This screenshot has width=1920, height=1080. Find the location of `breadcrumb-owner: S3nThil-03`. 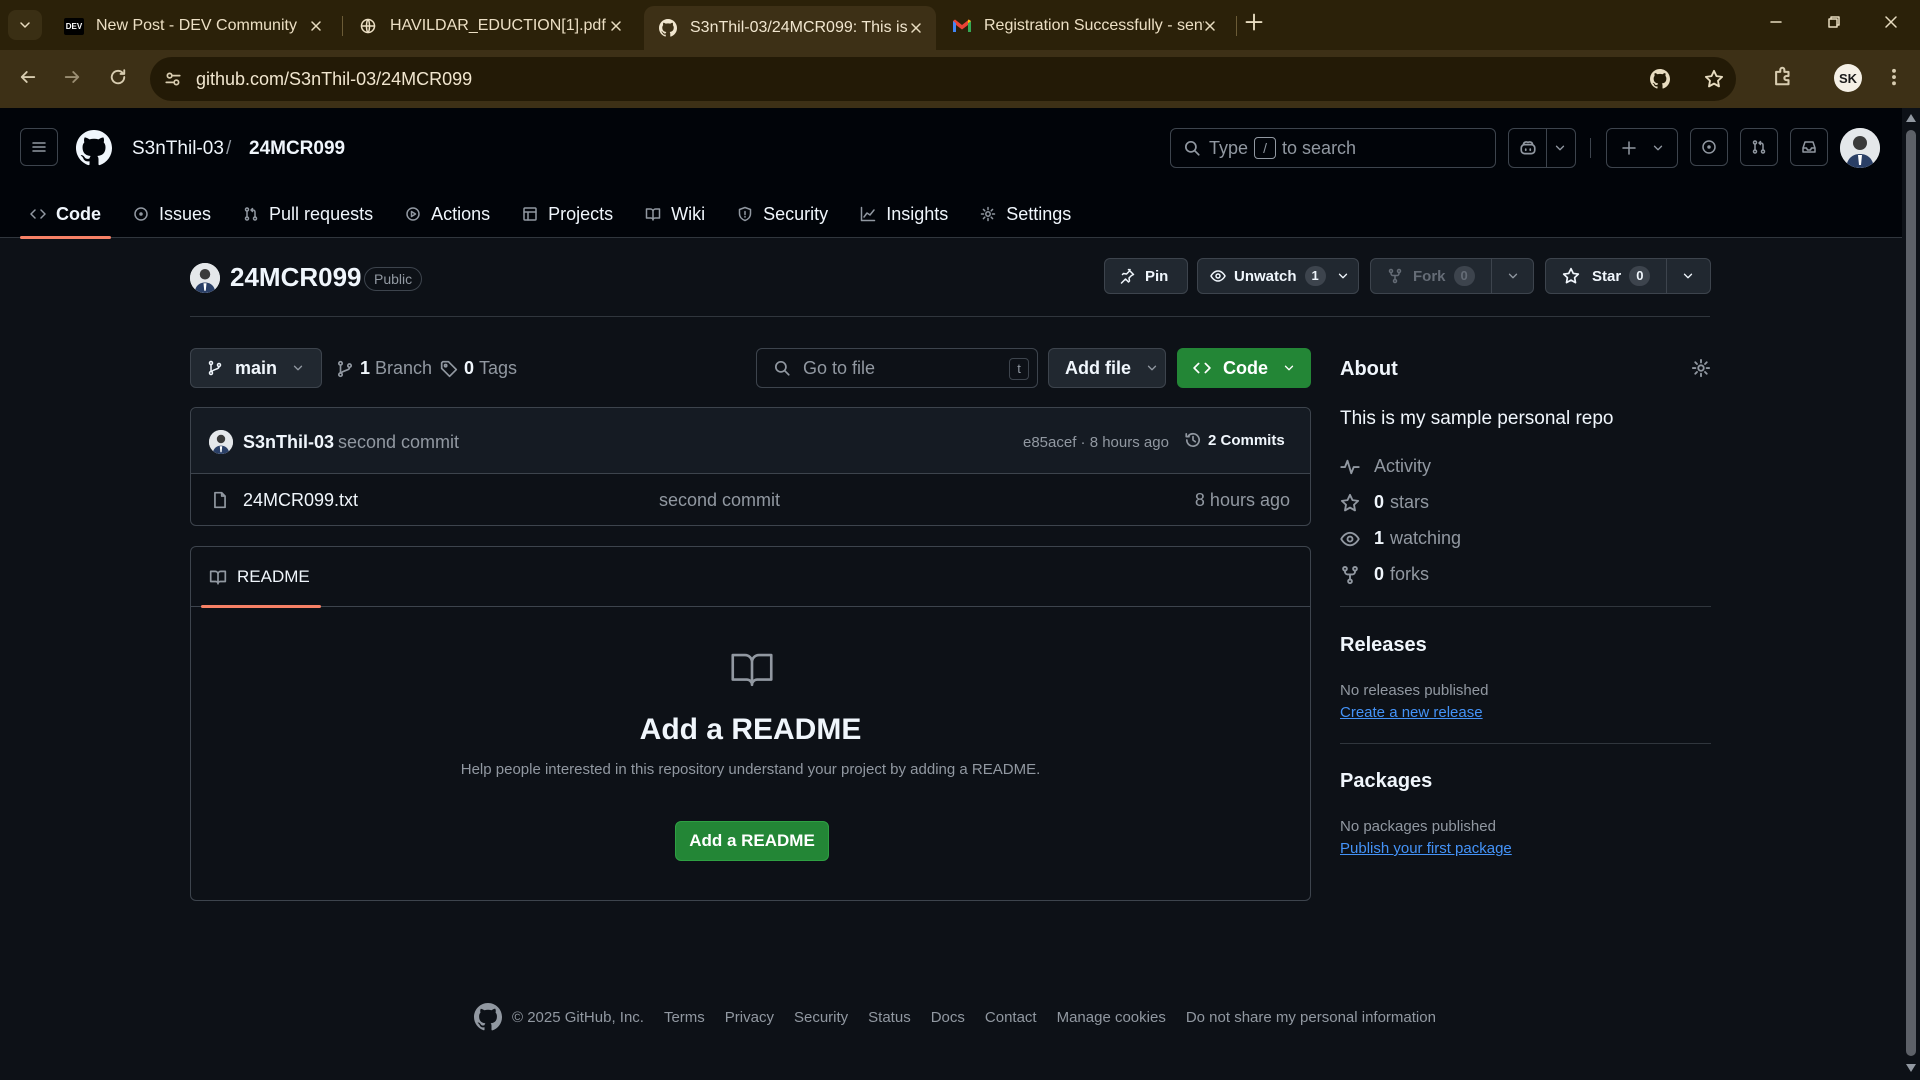

breadcrumb-owner: S3nThil-03 is located at coordinates (178, 149).